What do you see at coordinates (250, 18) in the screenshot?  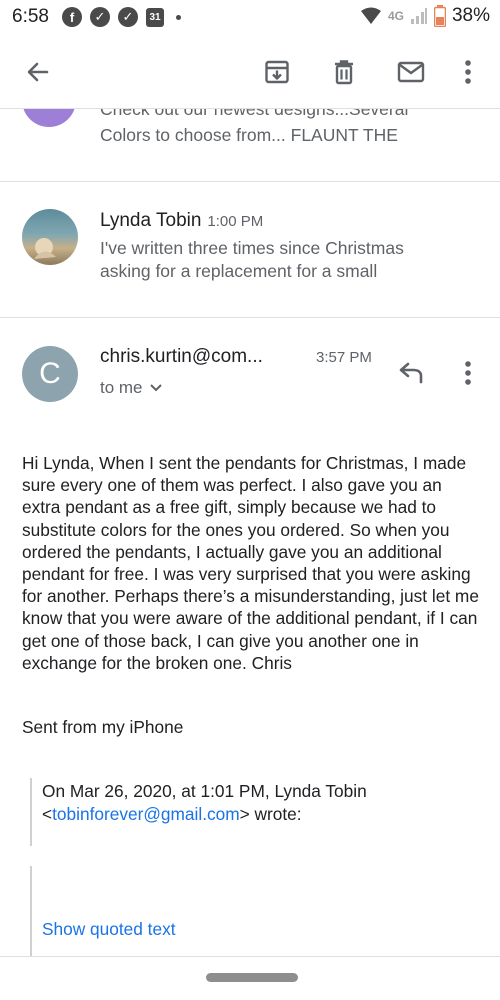 I see `status-bar: 6:58 f ✓ ✓ 31 4G 38%` at bounding box center [250, 18].